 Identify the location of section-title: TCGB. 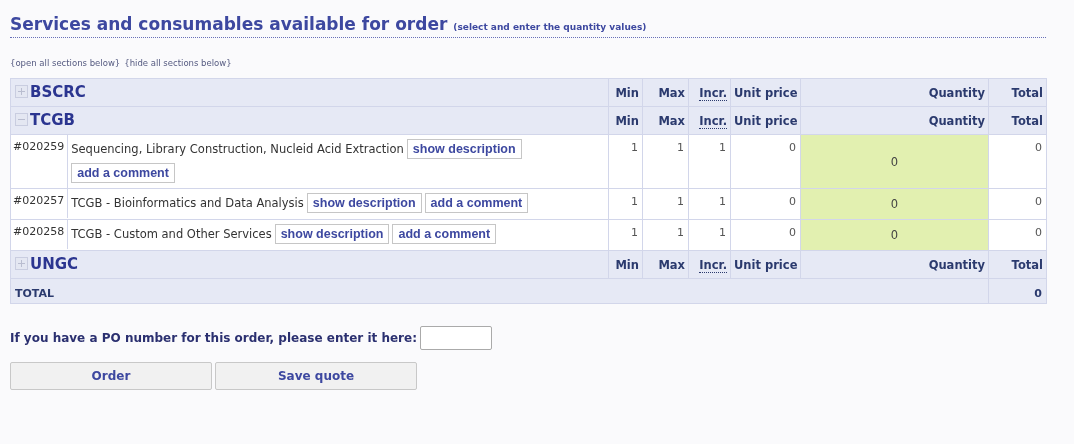
(52, 119).